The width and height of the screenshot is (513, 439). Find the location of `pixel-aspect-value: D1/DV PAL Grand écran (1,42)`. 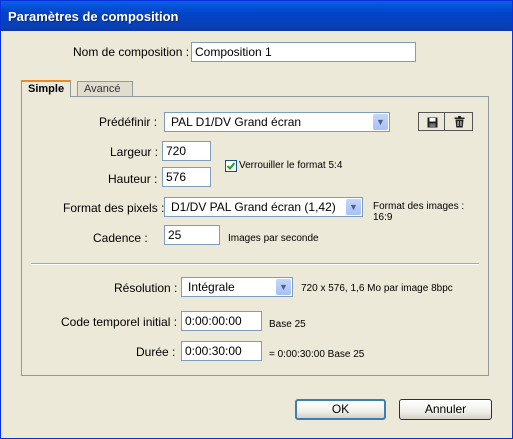

pixel-aspect-value: D1/DV PAL Grand écran (1,42) is located at coordinates (253, 207).